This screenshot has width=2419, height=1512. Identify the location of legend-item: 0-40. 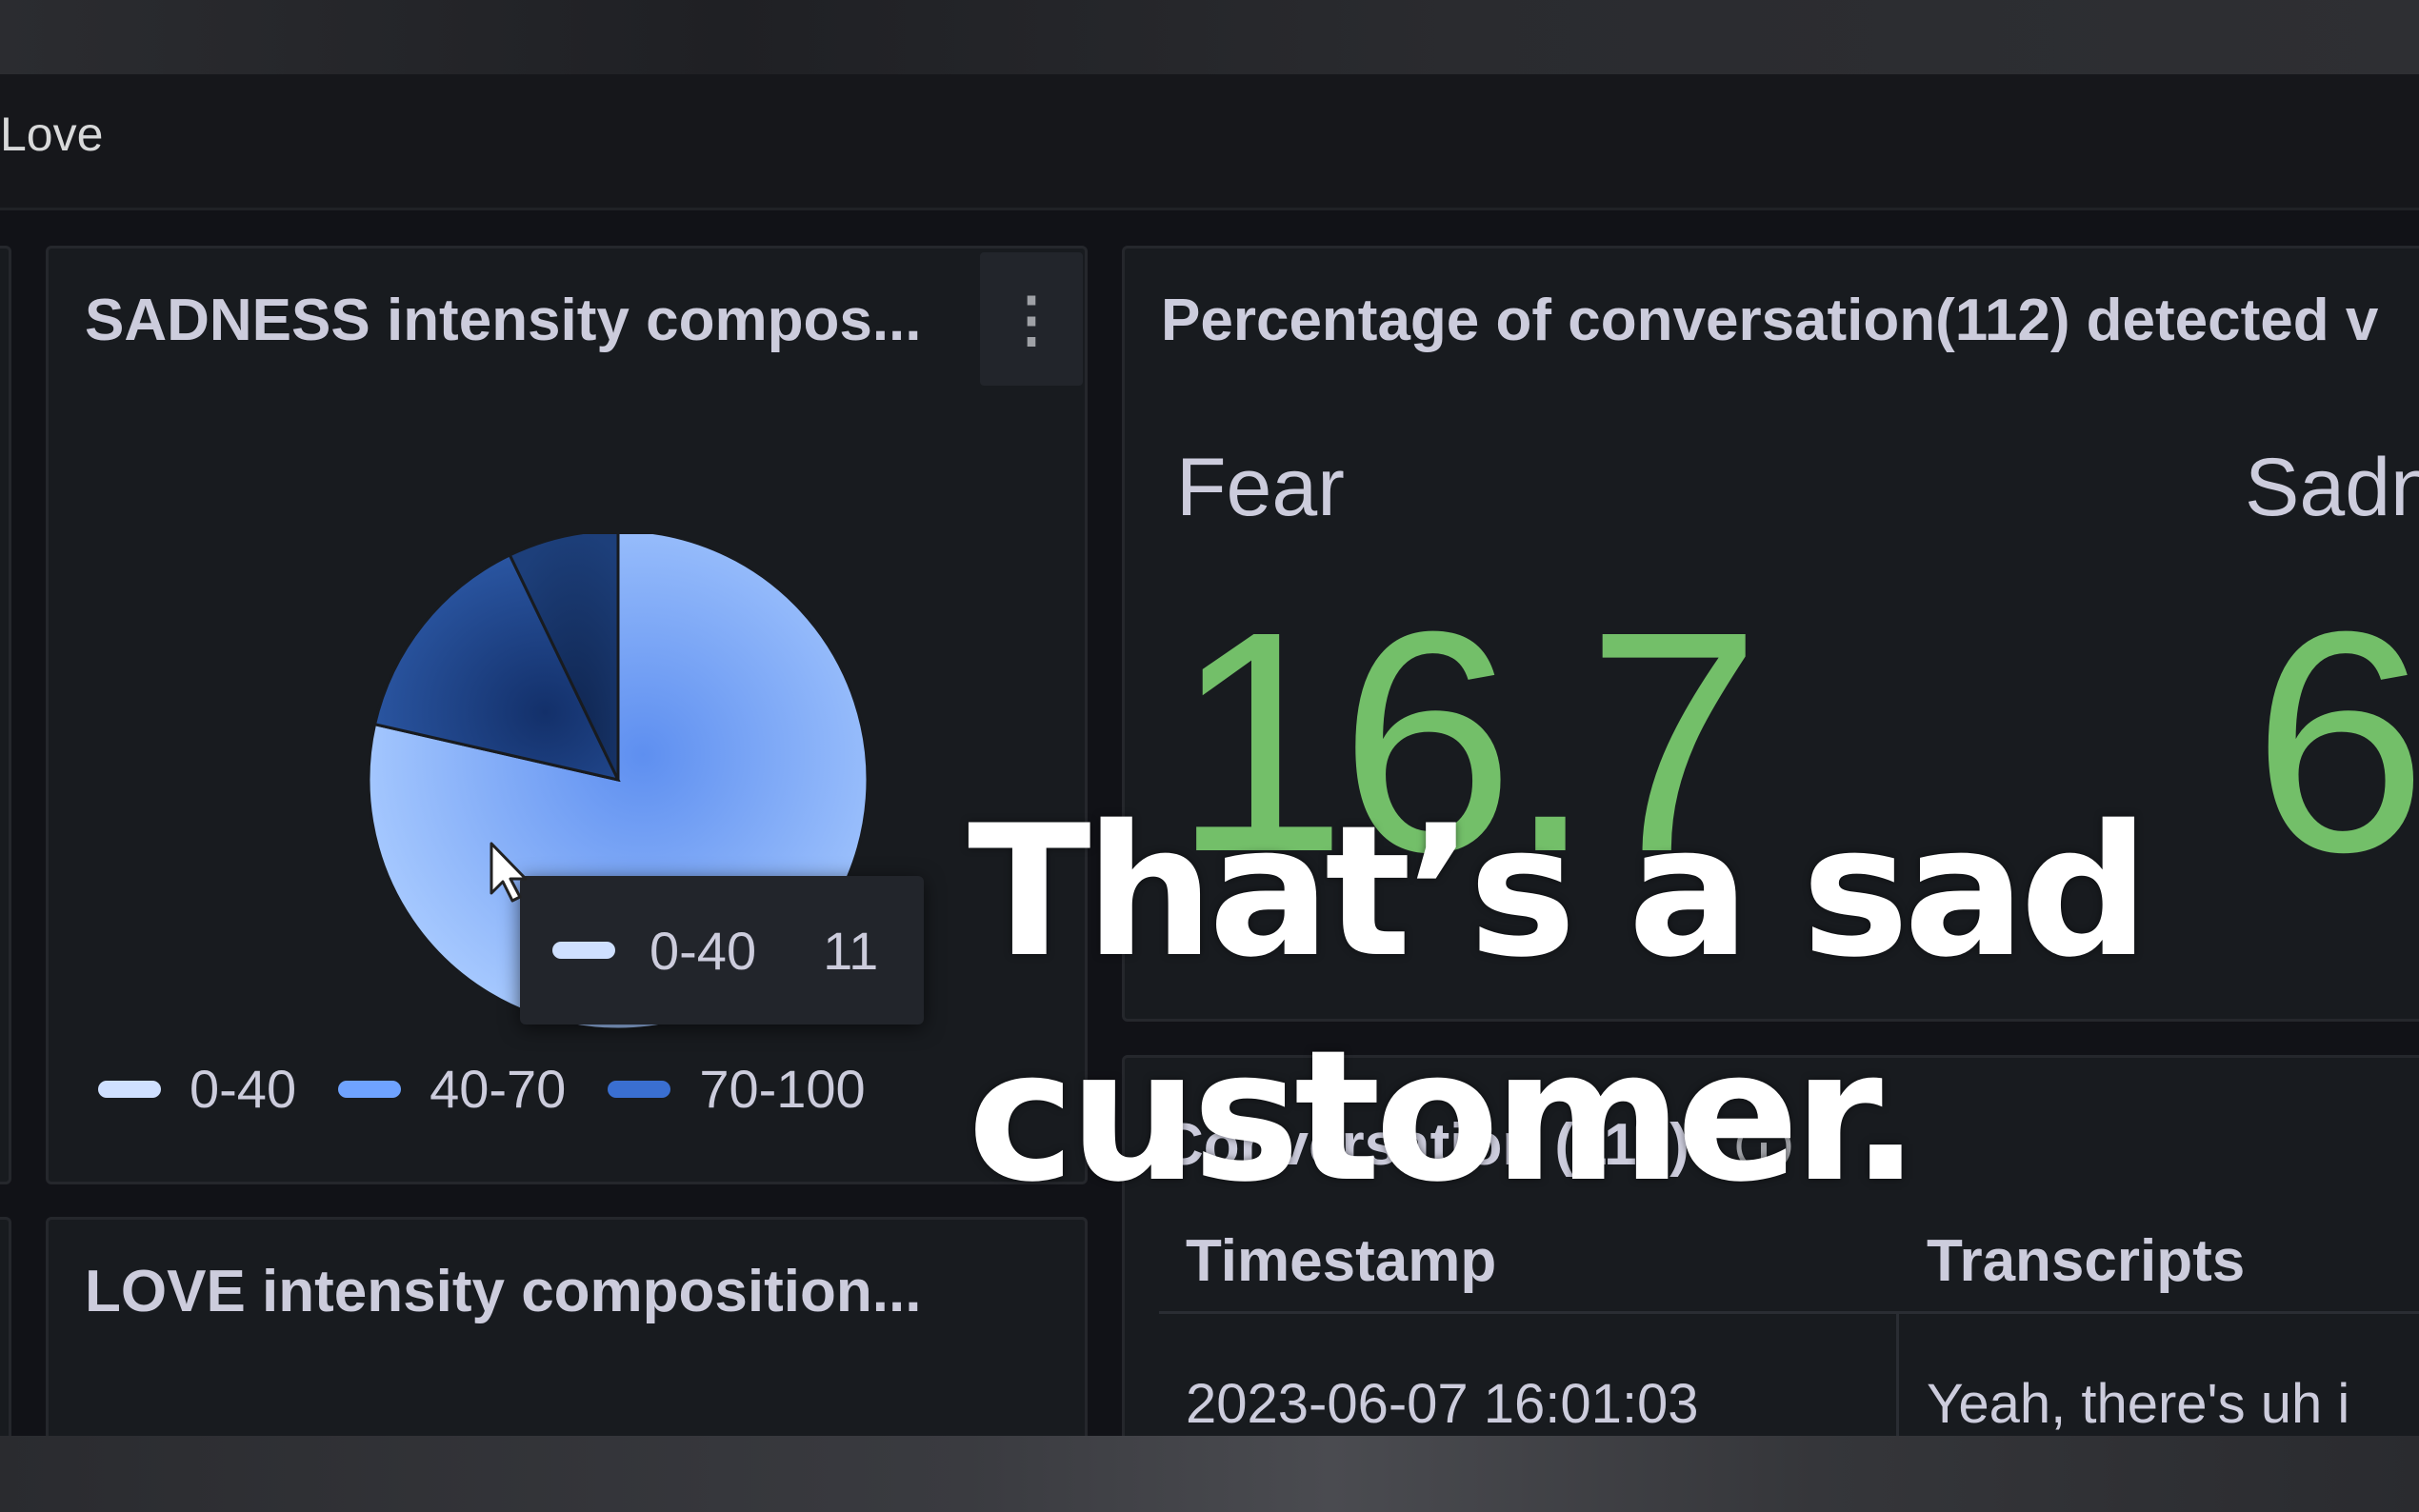
(197, 1089).